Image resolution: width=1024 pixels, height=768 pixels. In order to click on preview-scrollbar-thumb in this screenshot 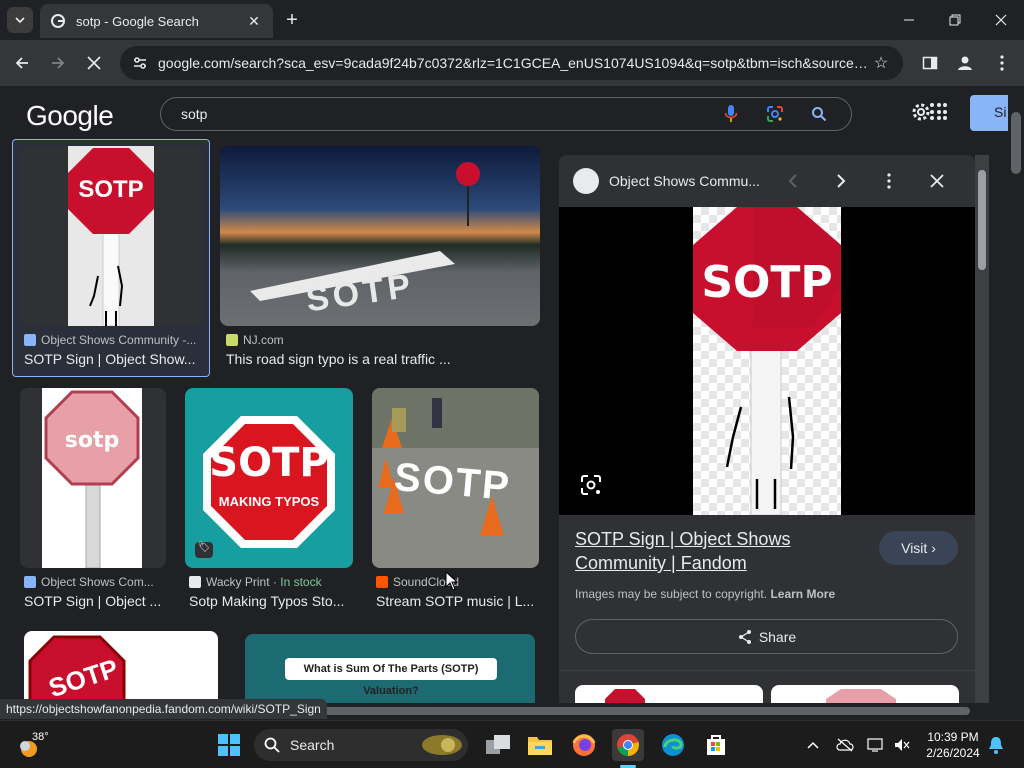, I will do `click(982, 220)`.